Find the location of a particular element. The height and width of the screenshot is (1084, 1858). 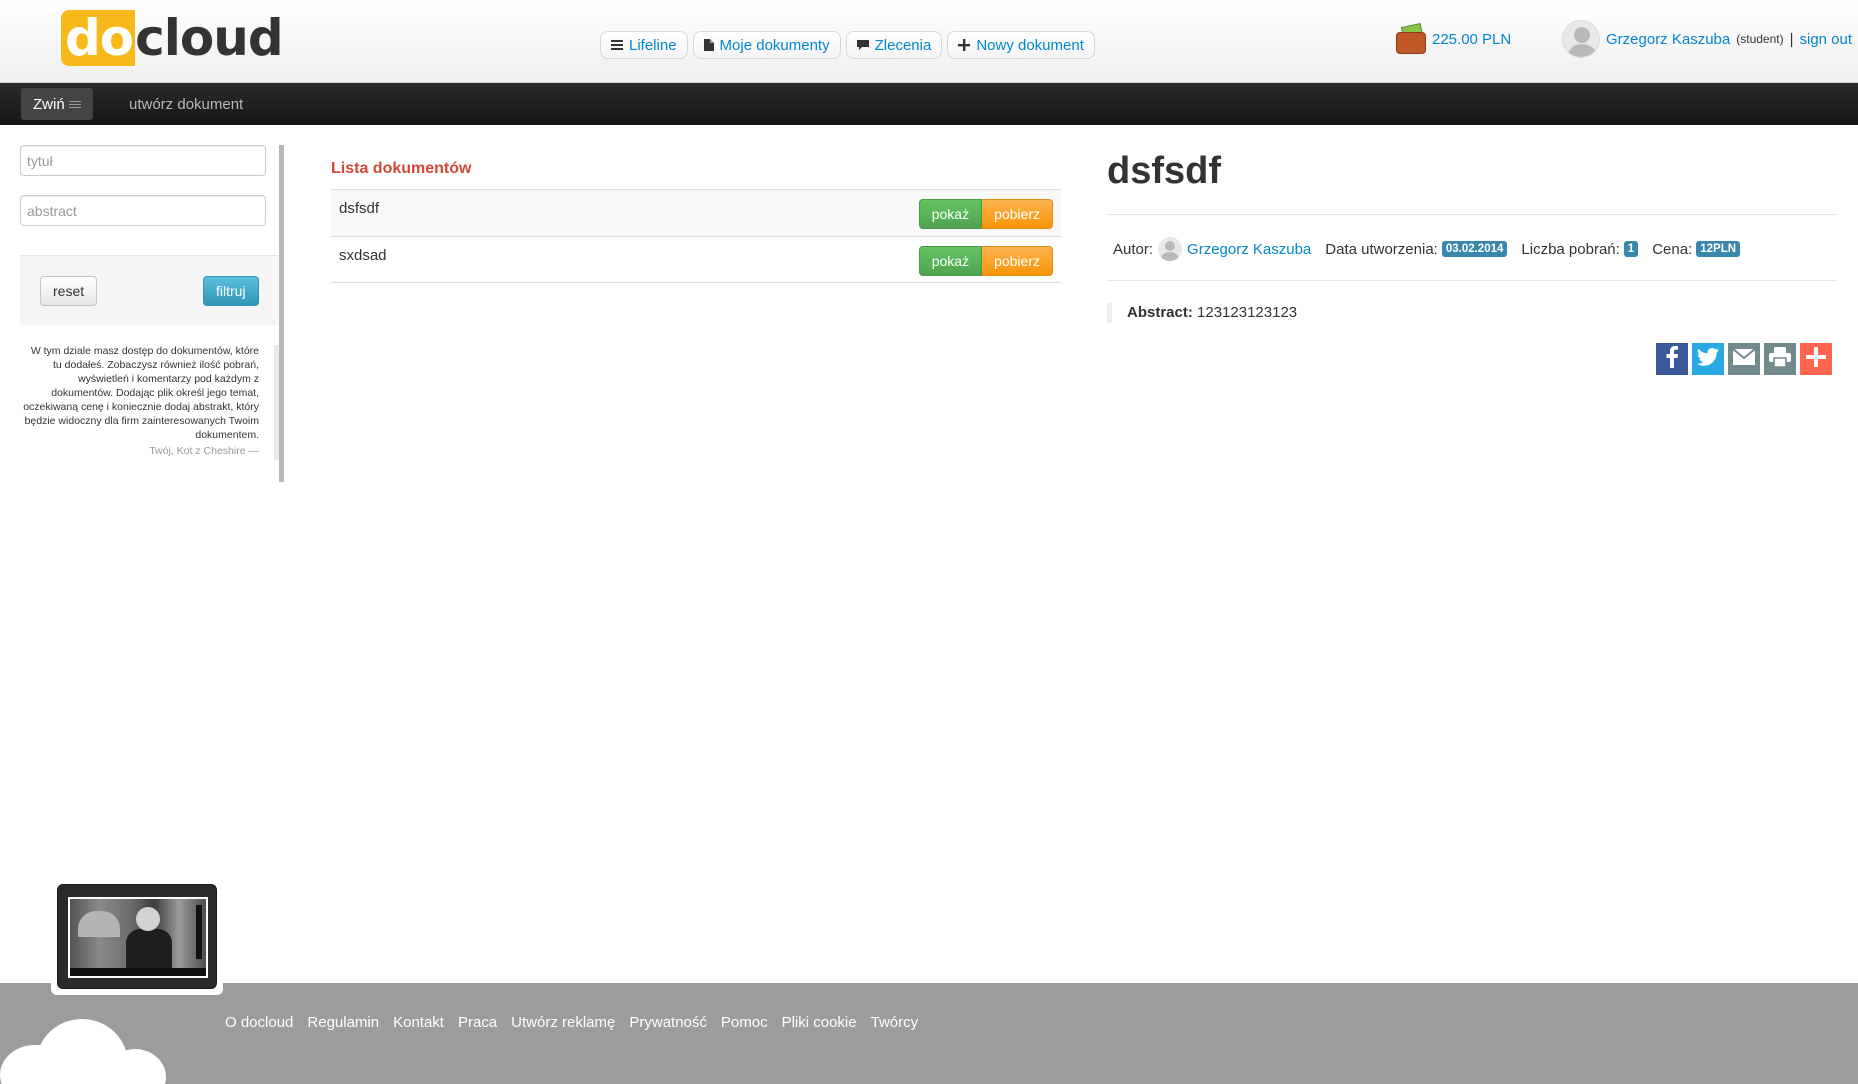

menu-icon is located at coordinates (74, 104).